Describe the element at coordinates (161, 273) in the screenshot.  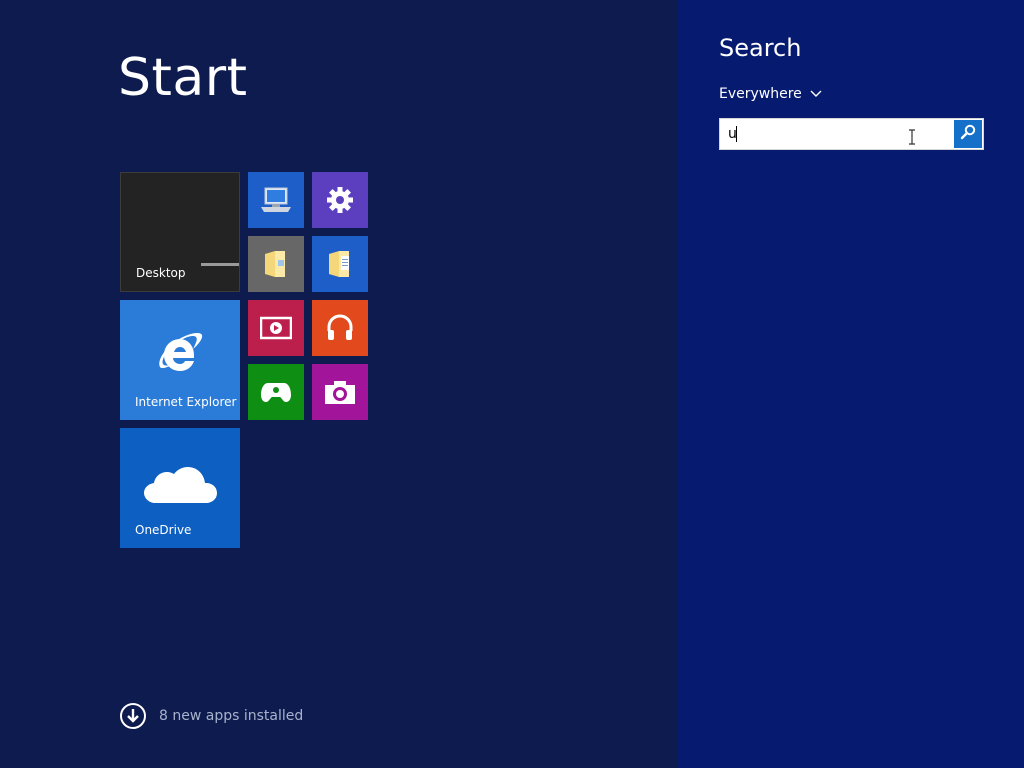
I see `tile-label: Desktop` at that location.